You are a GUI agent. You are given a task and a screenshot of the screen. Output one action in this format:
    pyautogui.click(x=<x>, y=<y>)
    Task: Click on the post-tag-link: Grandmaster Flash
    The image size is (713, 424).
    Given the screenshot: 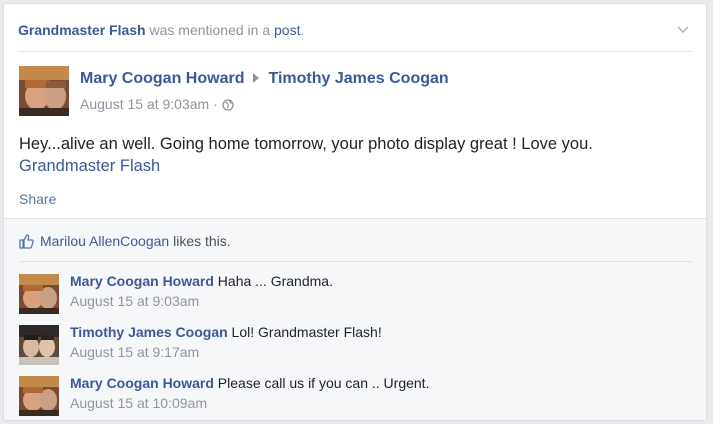 What is the action you would take?
    pyautogui.click(x=355, y=166)
    